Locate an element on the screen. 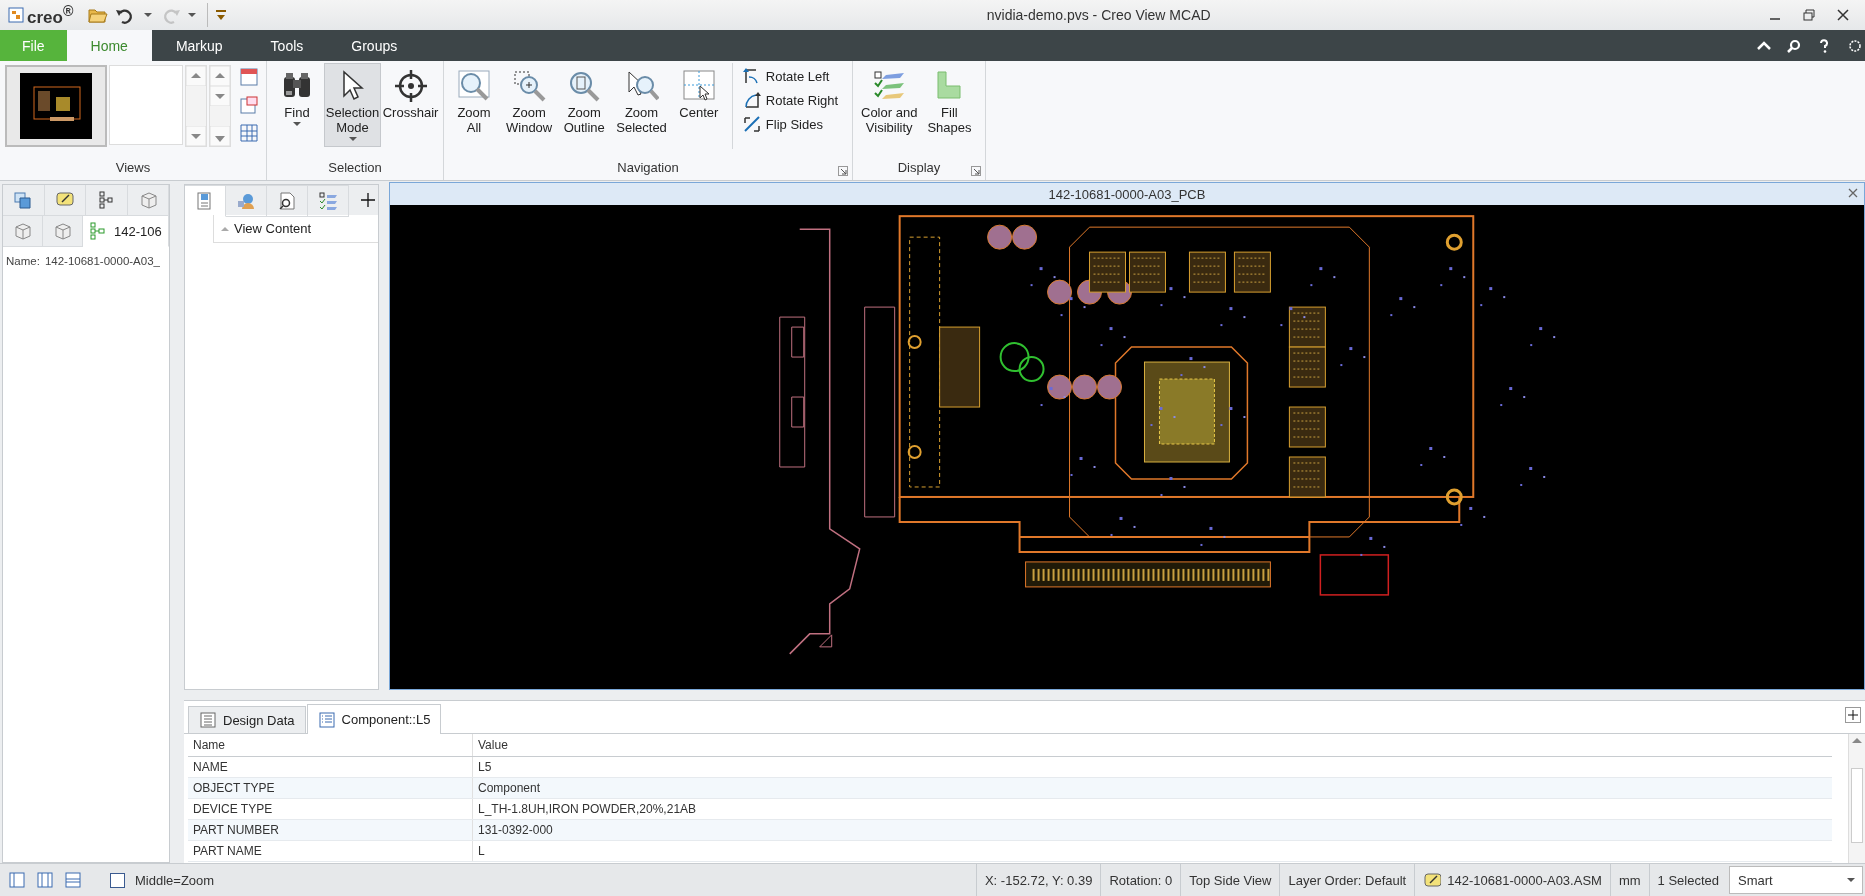 The image size is (1865, 896). panel-tab: Component::L5 is located at coordinates (374, 719).